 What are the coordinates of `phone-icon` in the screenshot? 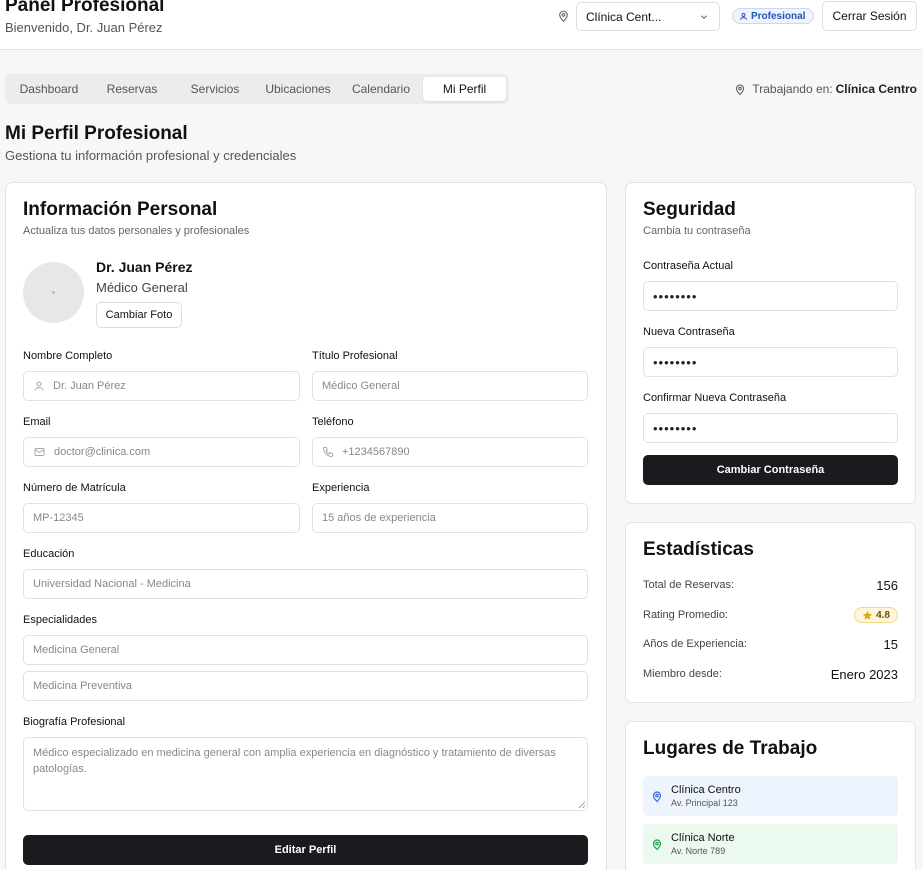 It's located at (327, 452).